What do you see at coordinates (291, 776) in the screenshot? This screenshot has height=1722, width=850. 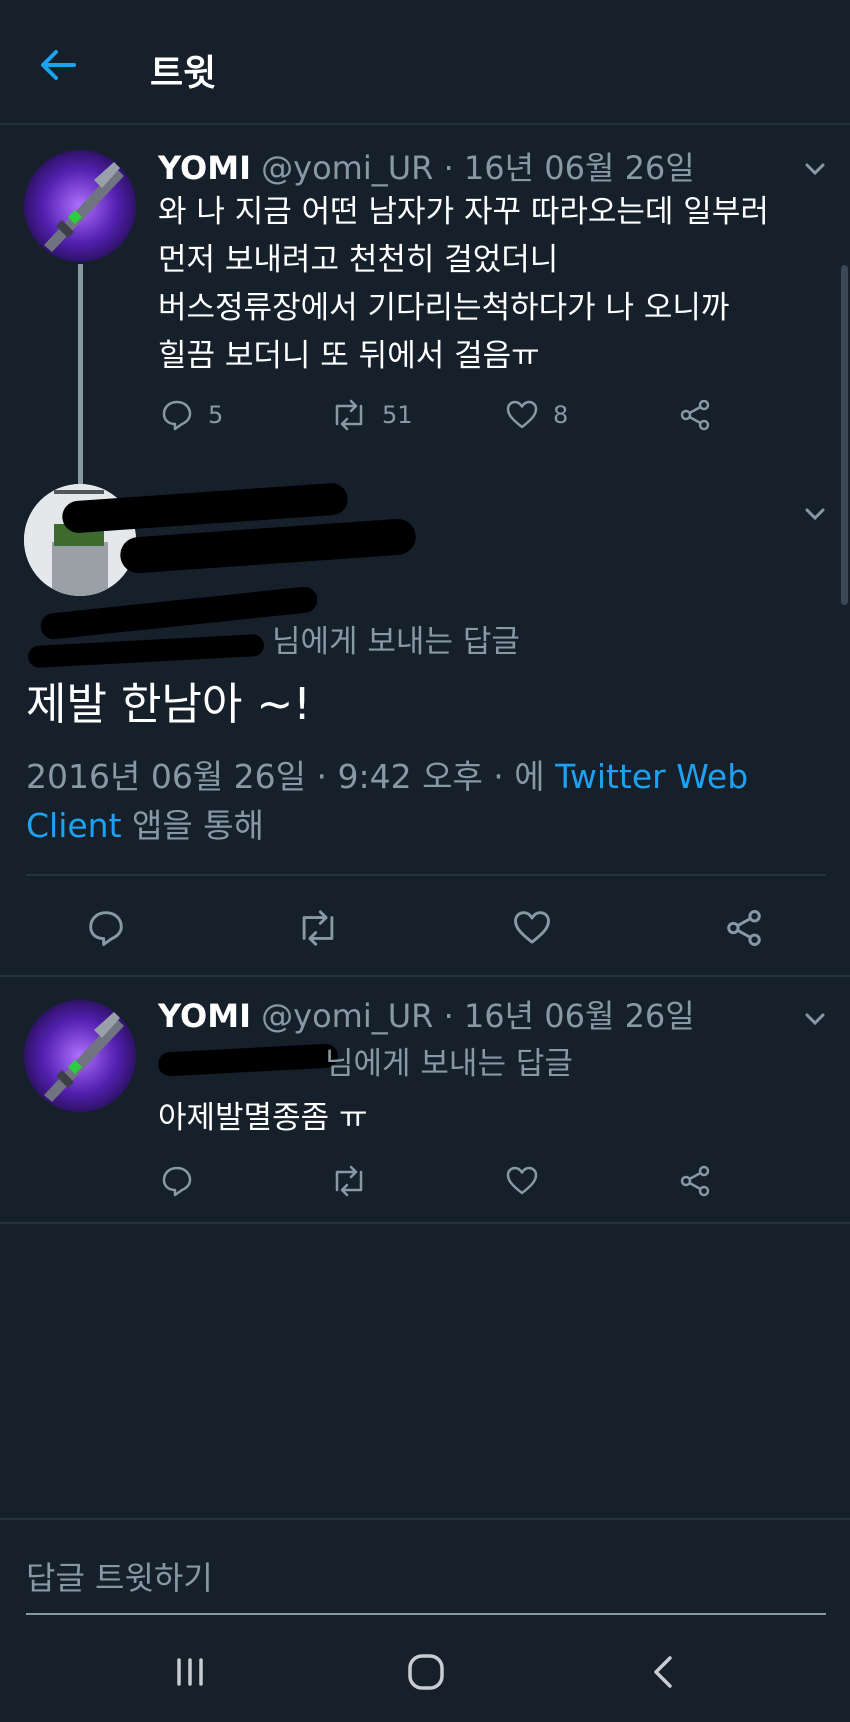 I see `timestamp: 2016년 06월 26일 · 9:42 오후 · 에` at bounding box center [291, 776].